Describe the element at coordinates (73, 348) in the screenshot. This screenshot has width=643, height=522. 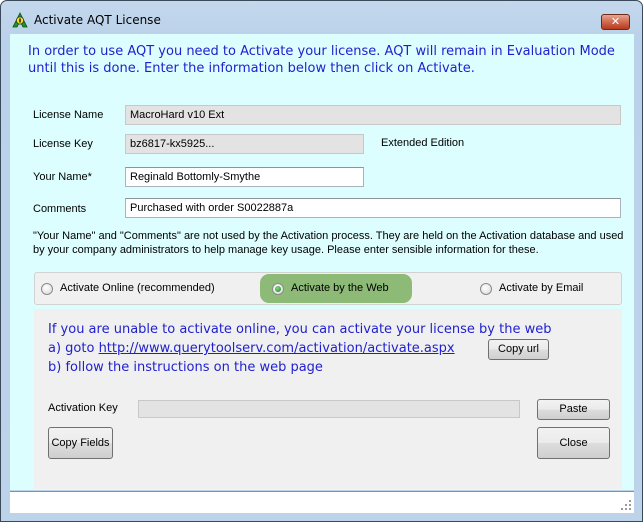
I see `goto-prefix: a) goto` at that location.